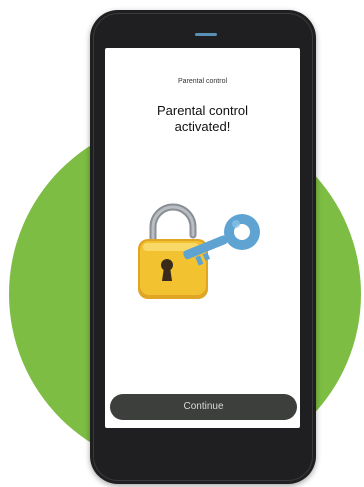 The image size is (364, 487). Describe the element at coordinates (203, 407) in the screenshot. I see `continue-button: Continue` at that location.